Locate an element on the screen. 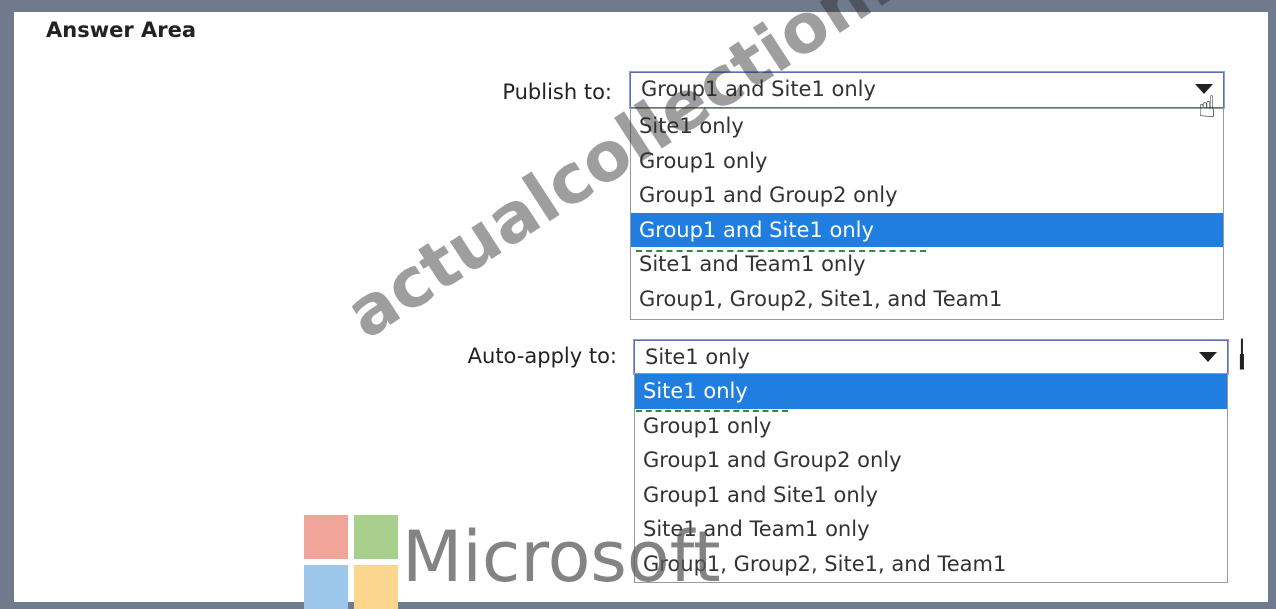 The height and width of the screenshot is (609, 1276). microsoft-logo-text: Microsoft is located at coordinates (561, 557).